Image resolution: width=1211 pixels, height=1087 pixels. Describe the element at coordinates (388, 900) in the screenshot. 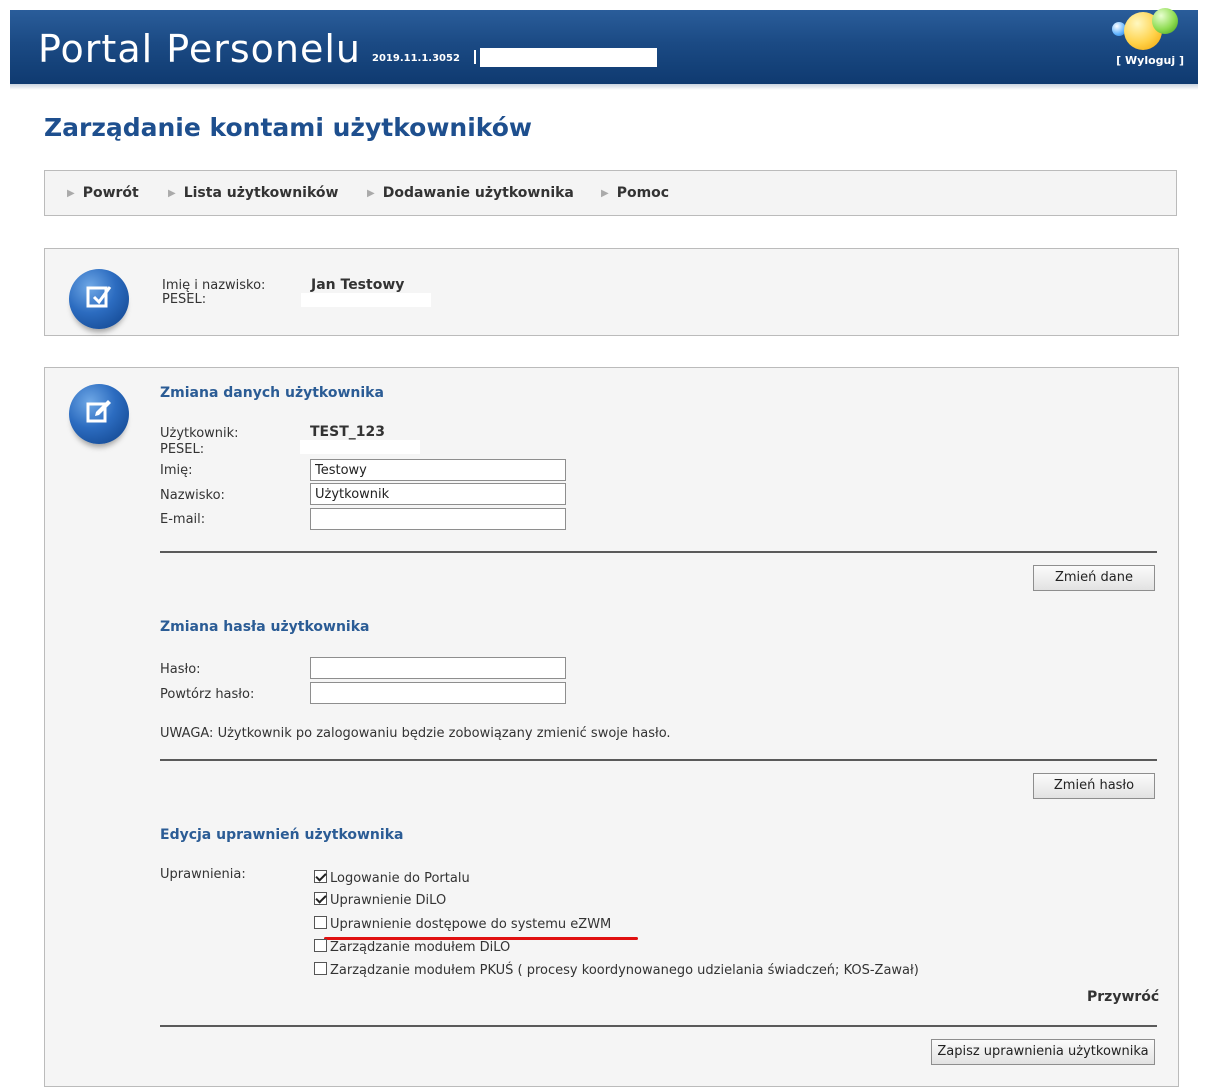

I see `permission-label: Uprawnienie DiLO` at that location.